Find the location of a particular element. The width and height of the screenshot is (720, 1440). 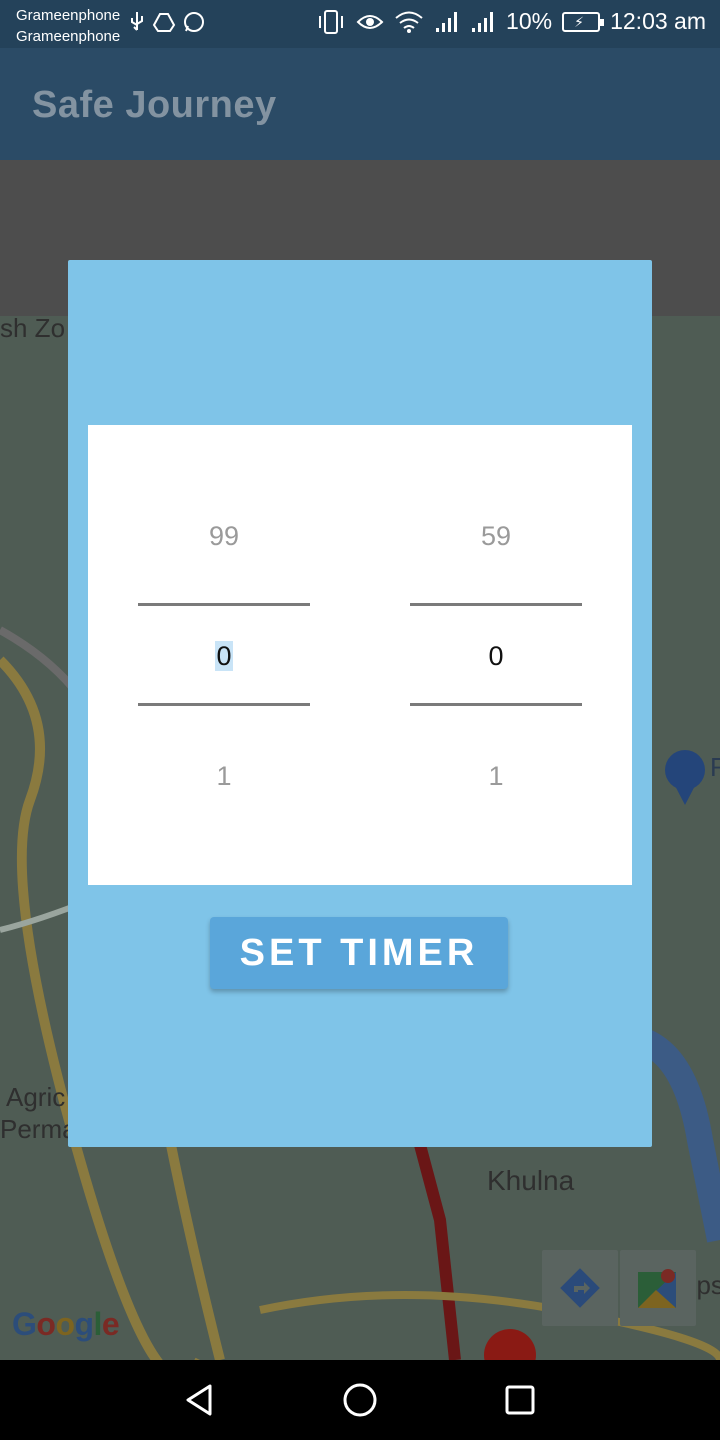

hours-next-value: 1 is located at coordinates (224, 776).